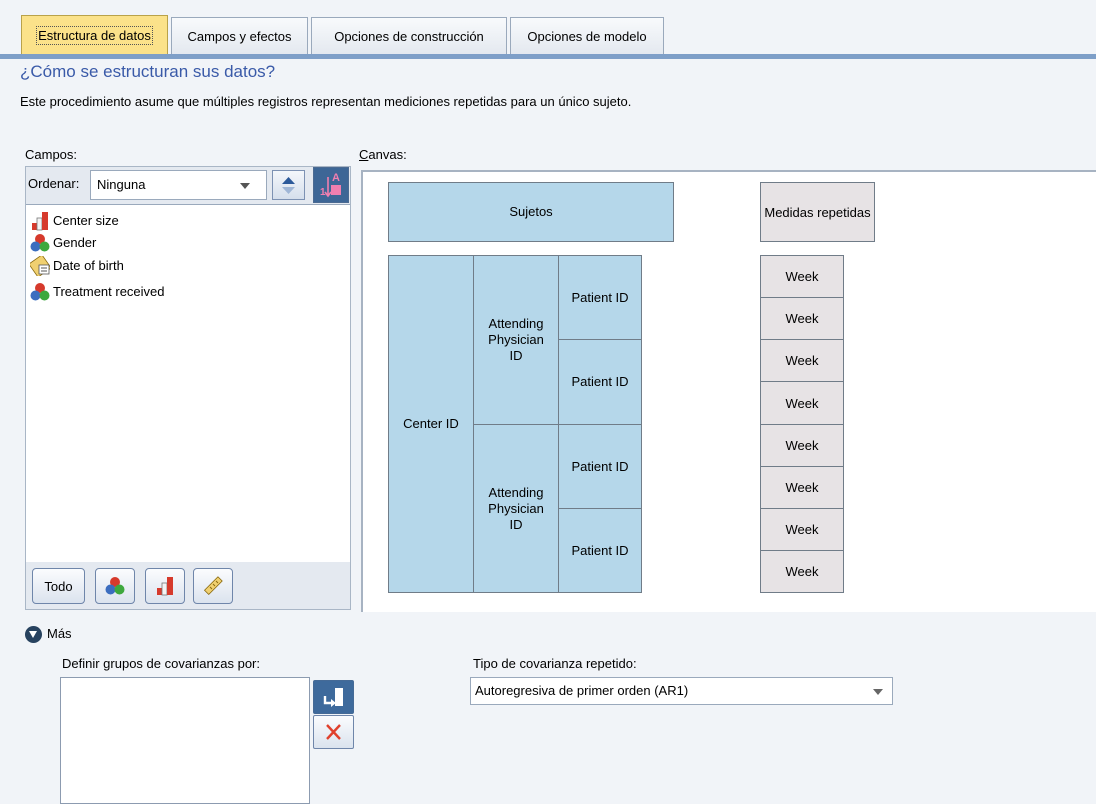  I want to click on tab-opciones-de-construccion: Opciones de construcción, so click(409, 36).